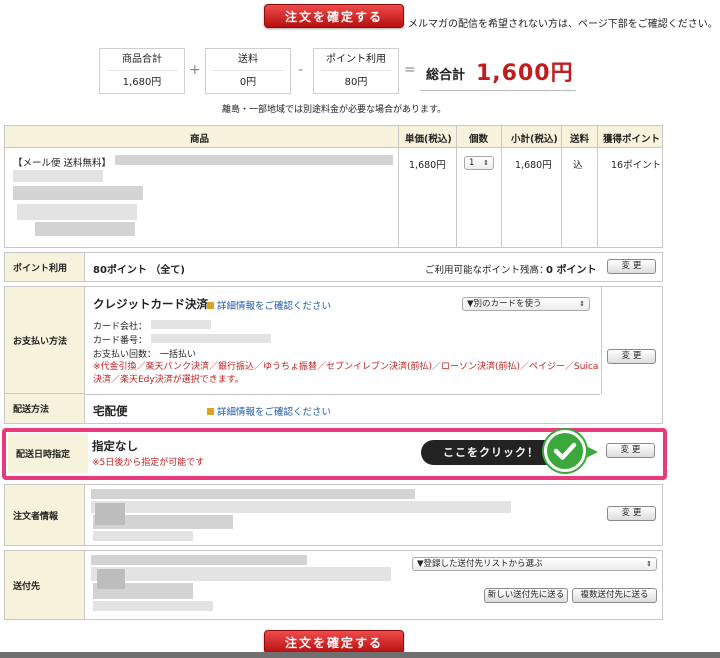 This screenshot has width=720, height=658. I want to click on orderer-row: 注文者情報 変 更, so click(333, 515).